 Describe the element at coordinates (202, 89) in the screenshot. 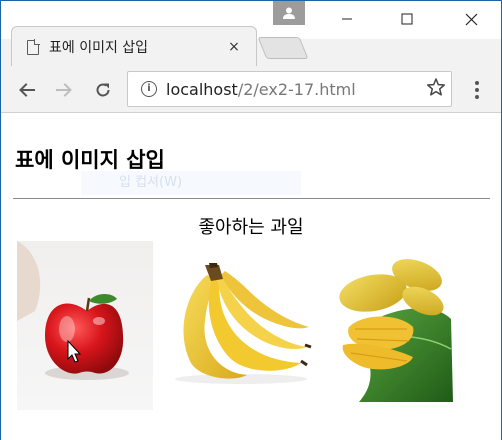

I see `url-host: localhost` at that location.